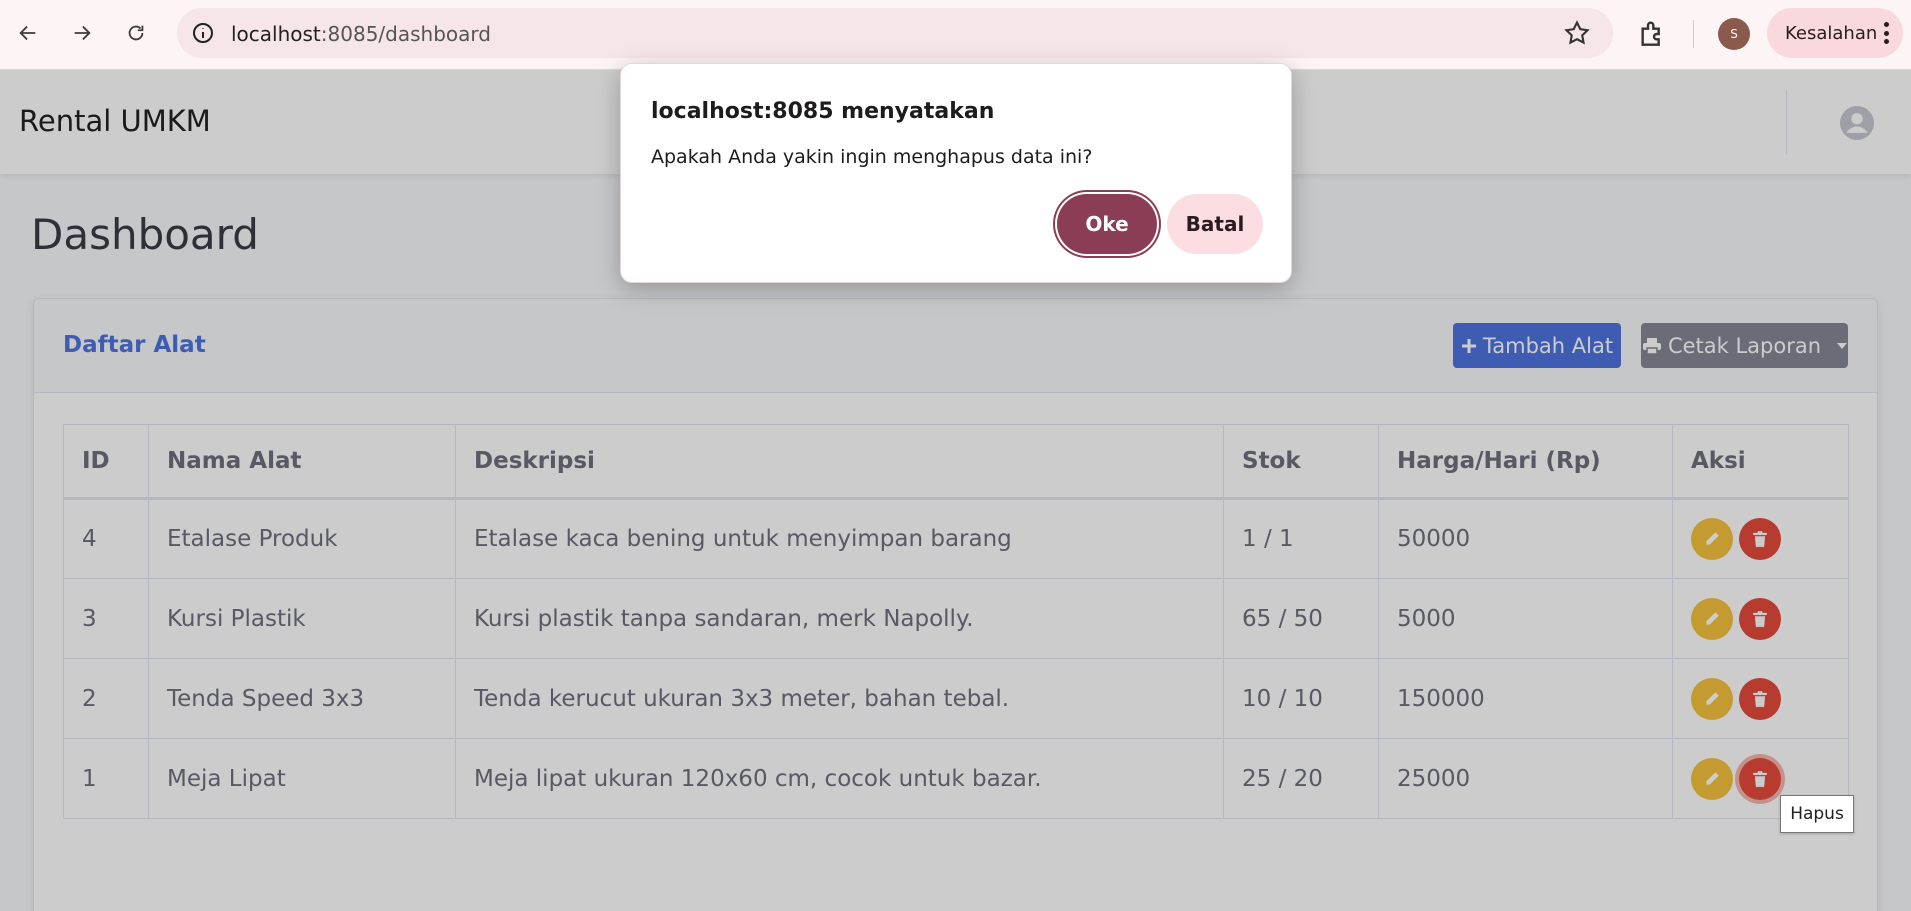 This screenshot has width=1911, height=911. I want to click on ok-button: Oke, so click(1107, 224).